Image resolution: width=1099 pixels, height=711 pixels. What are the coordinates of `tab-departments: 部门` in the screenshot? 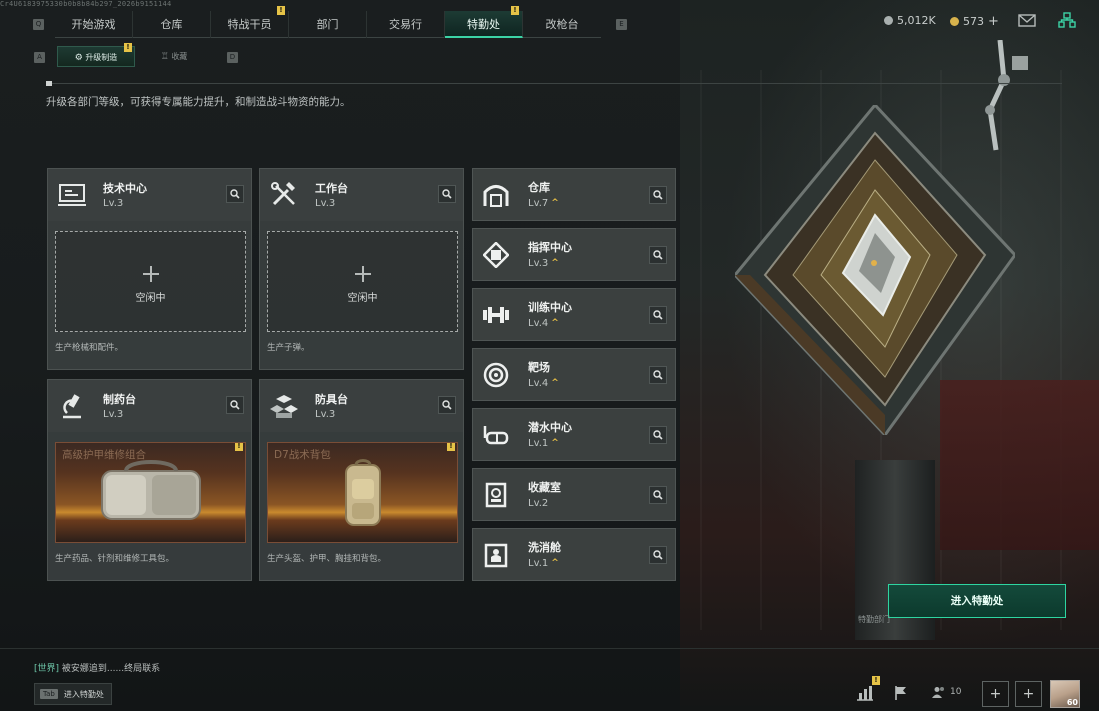 It's located at (328, 24).